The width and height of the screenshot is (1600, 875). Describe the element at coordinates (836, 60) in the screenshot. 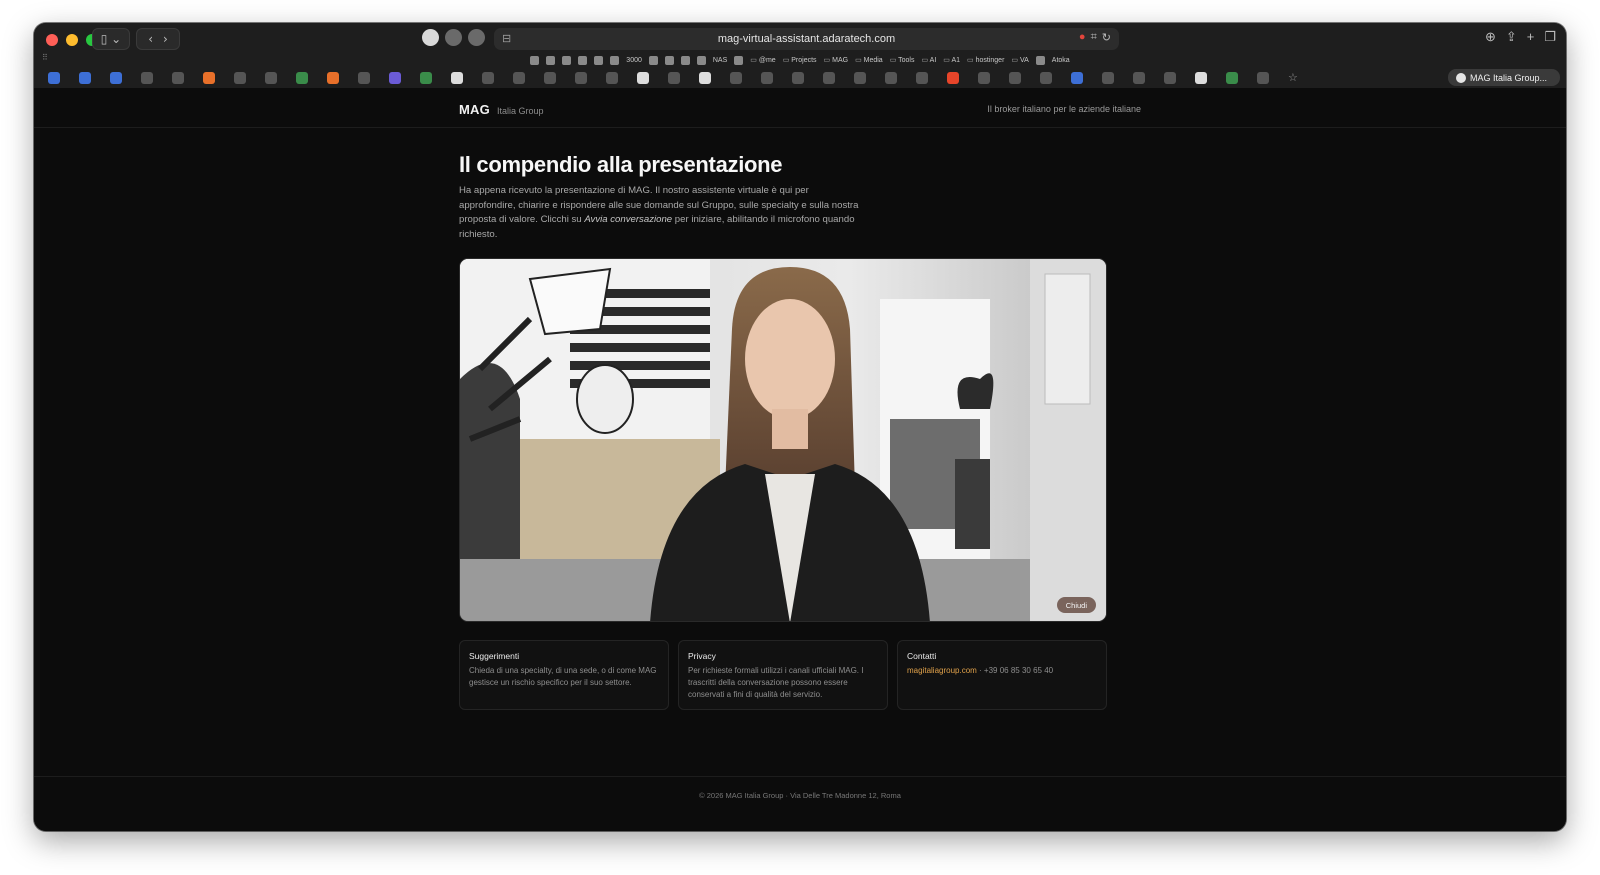

I see `bookmark-folder-mag: MAG` at that location.